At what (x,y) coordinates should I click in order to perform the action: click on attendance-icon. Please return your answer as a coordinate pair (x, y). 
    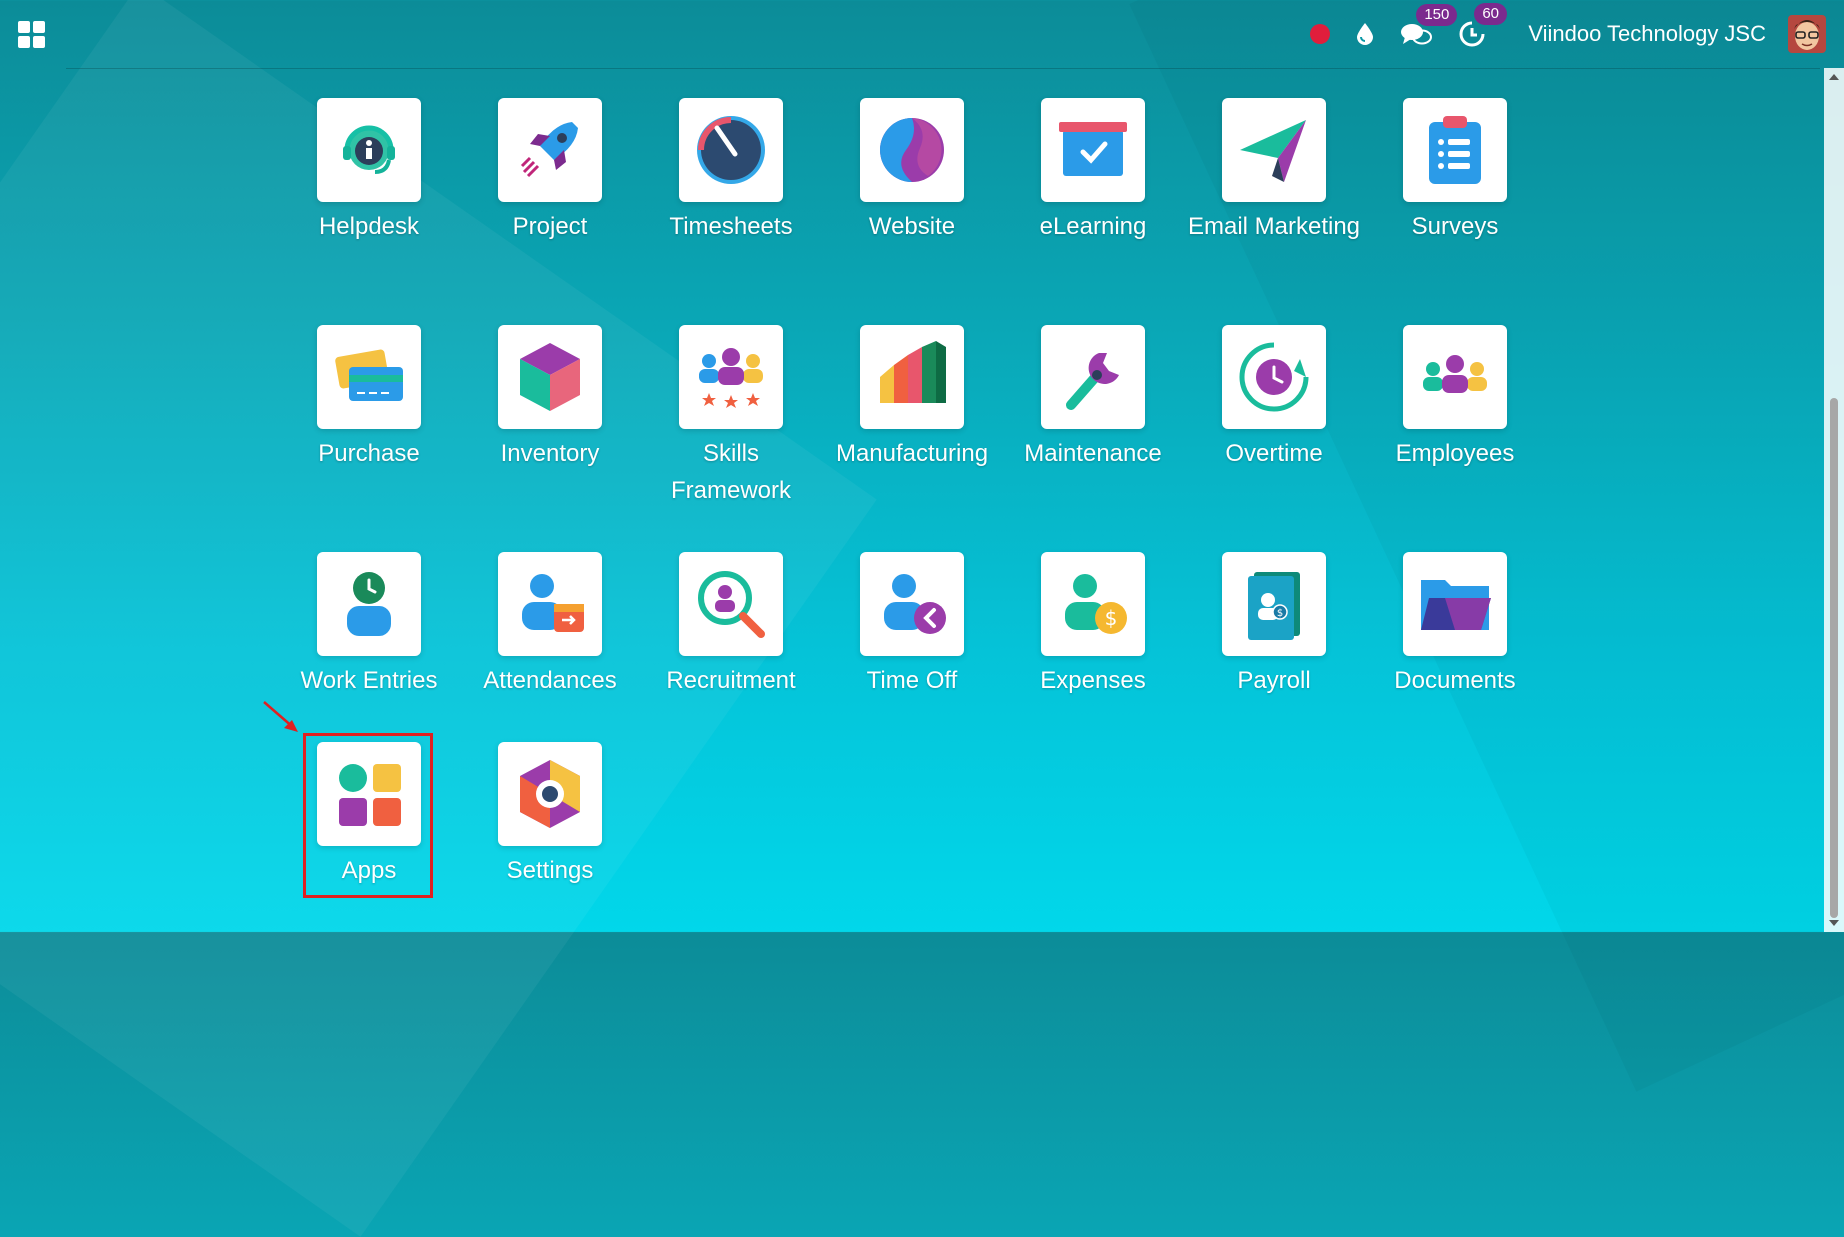
    Looking at the image, I should click on (550, 604).